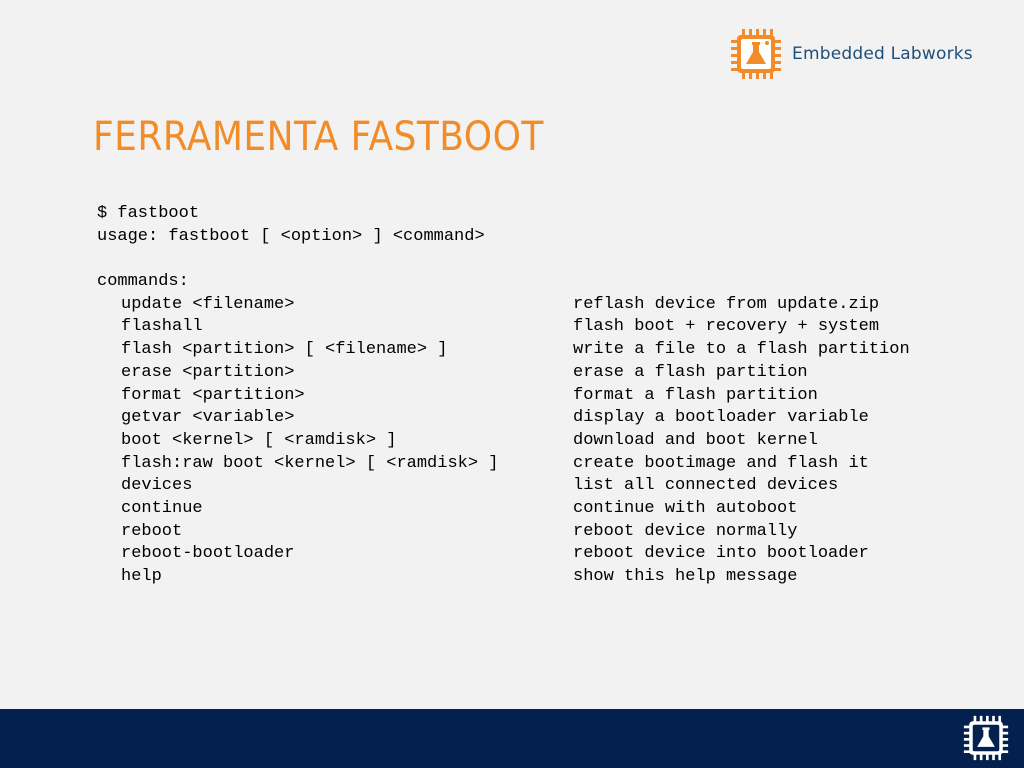 This screenshot has width=1024, height=768. I want to click on command-description: reboot device into bootloader, so click(721, 554).